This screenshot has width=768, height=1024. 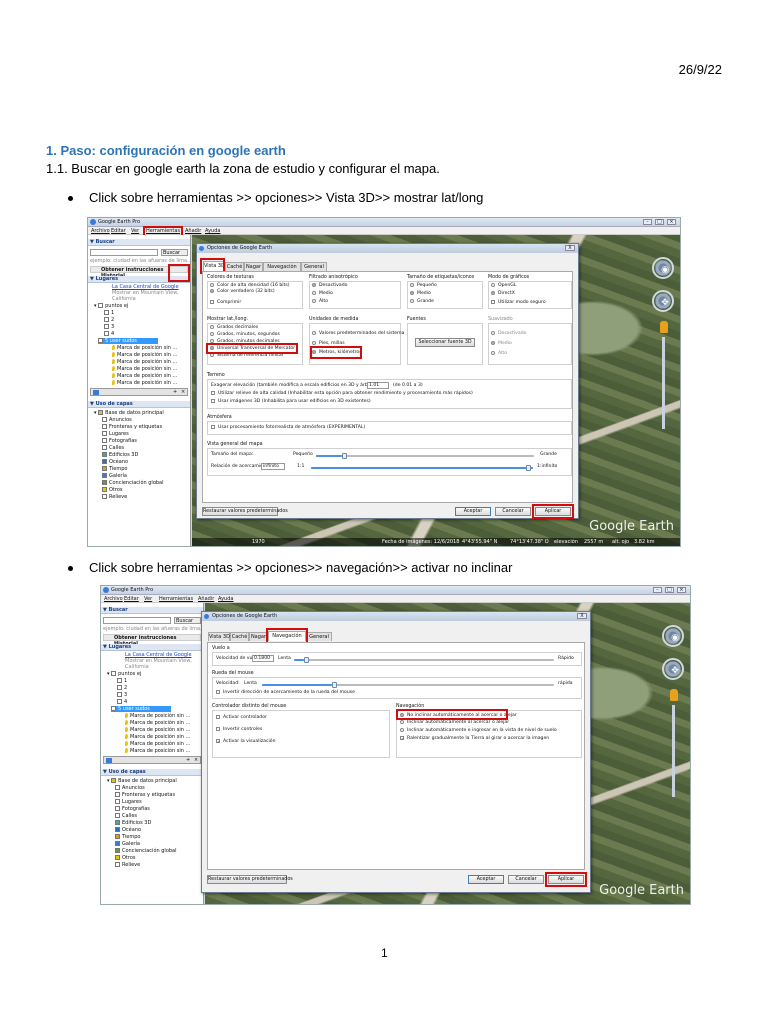 I want to click on directions-tabs: Obtener instrucciones Historial, so click(x=152, y=640).